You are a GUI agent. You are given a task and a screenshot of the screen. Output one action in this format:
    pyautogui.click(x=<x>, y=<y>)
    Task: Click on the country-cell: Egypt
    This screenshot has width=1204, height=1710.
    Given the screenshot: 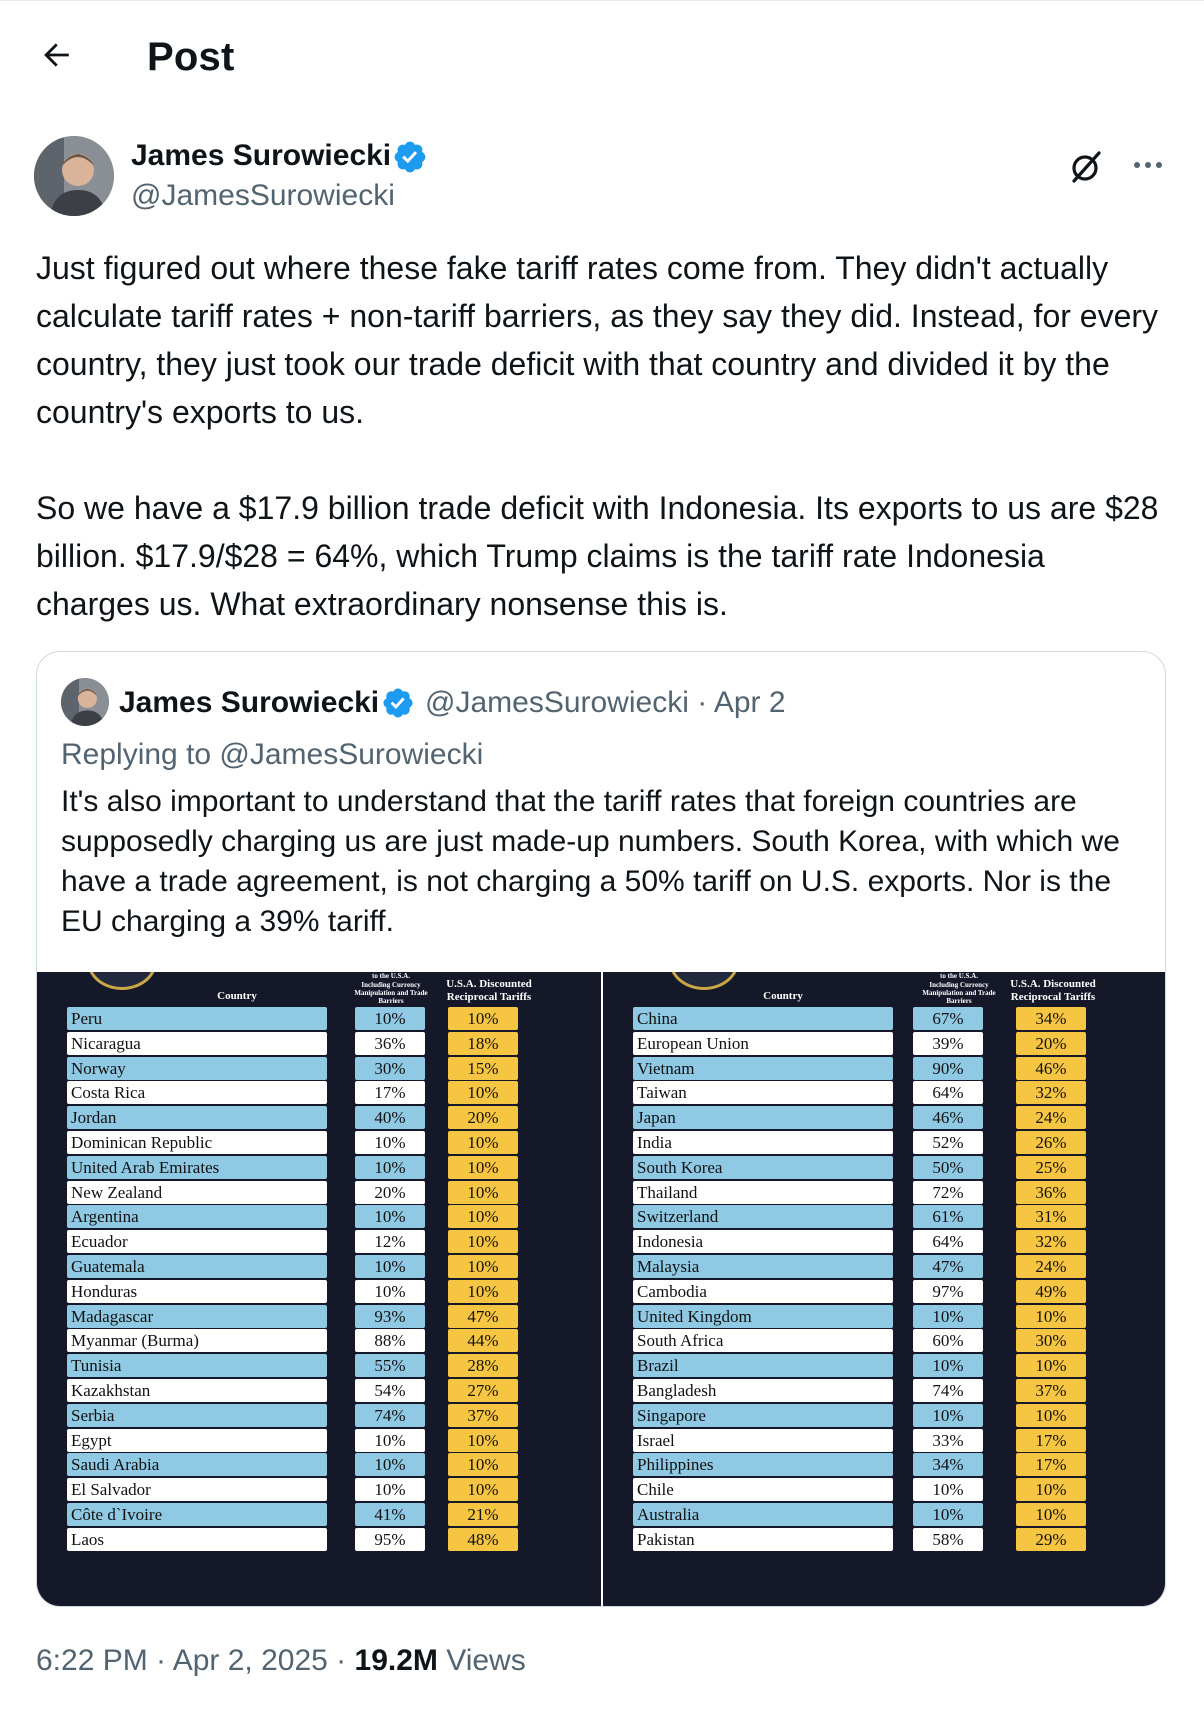 What is the action you would take?
    pyautogui.click(x=197, y=1440)
    